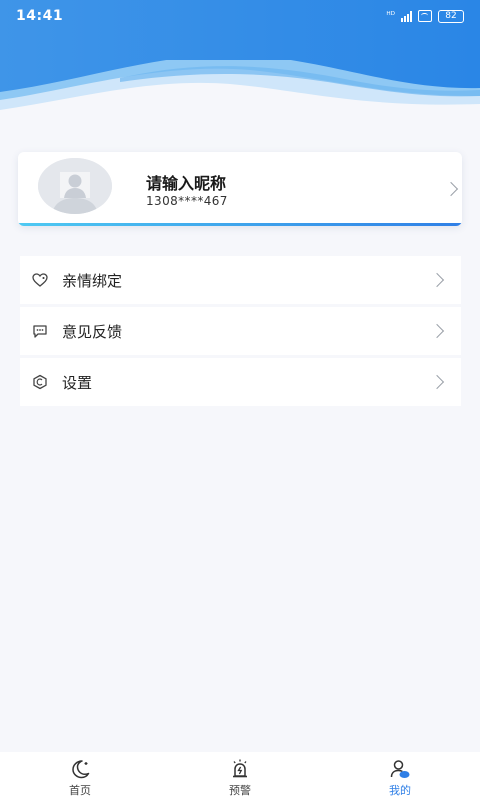 The image size is (480, 800). Describe the element at coordinates (92, 332) in the screenshot. I see `menu-label: 意见反馈` at that location.